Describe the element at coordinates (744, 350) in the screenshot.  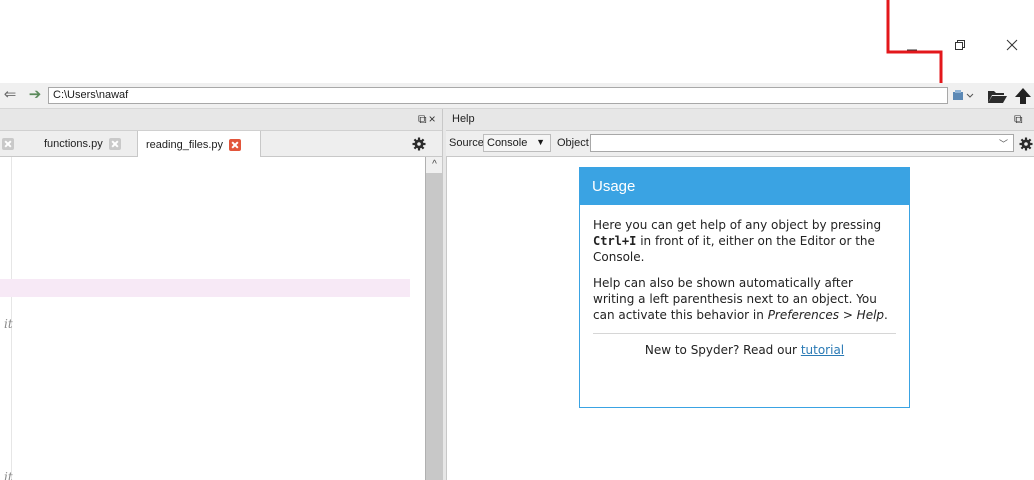
I see `usage-footer: New to Spyder? Read our tutorial` at that location.